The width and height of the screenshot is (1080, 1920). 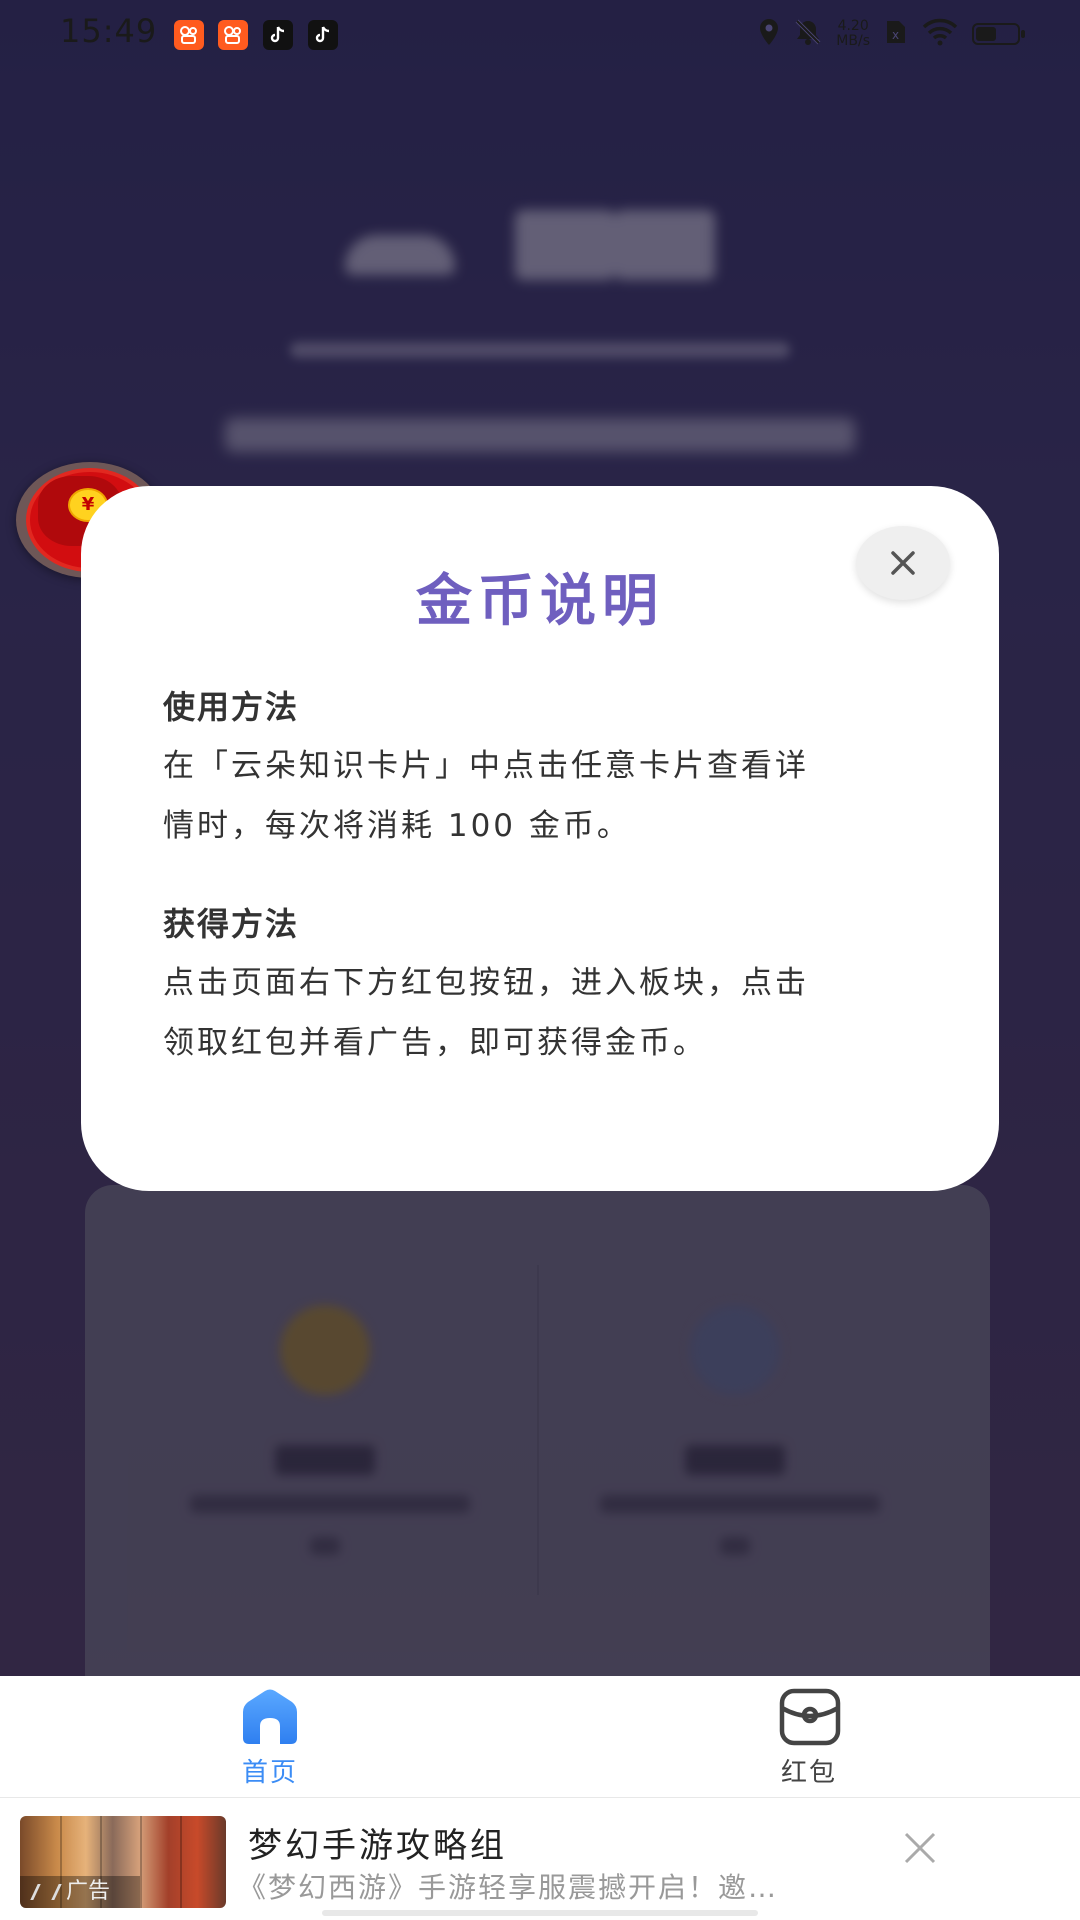 I want to click on home-icon, so click(x=270, y=1719).